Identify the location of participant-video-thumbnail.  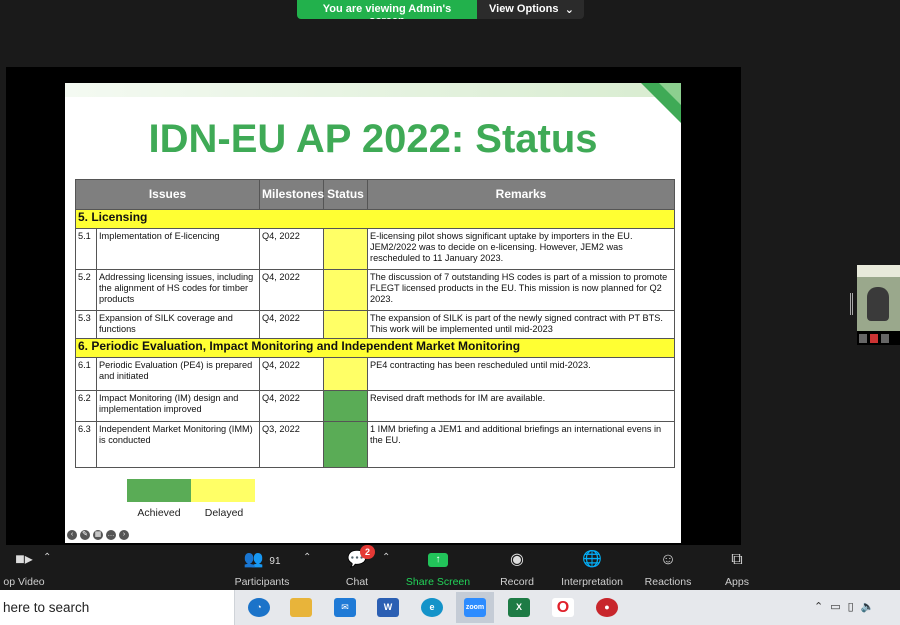
(878, 305).